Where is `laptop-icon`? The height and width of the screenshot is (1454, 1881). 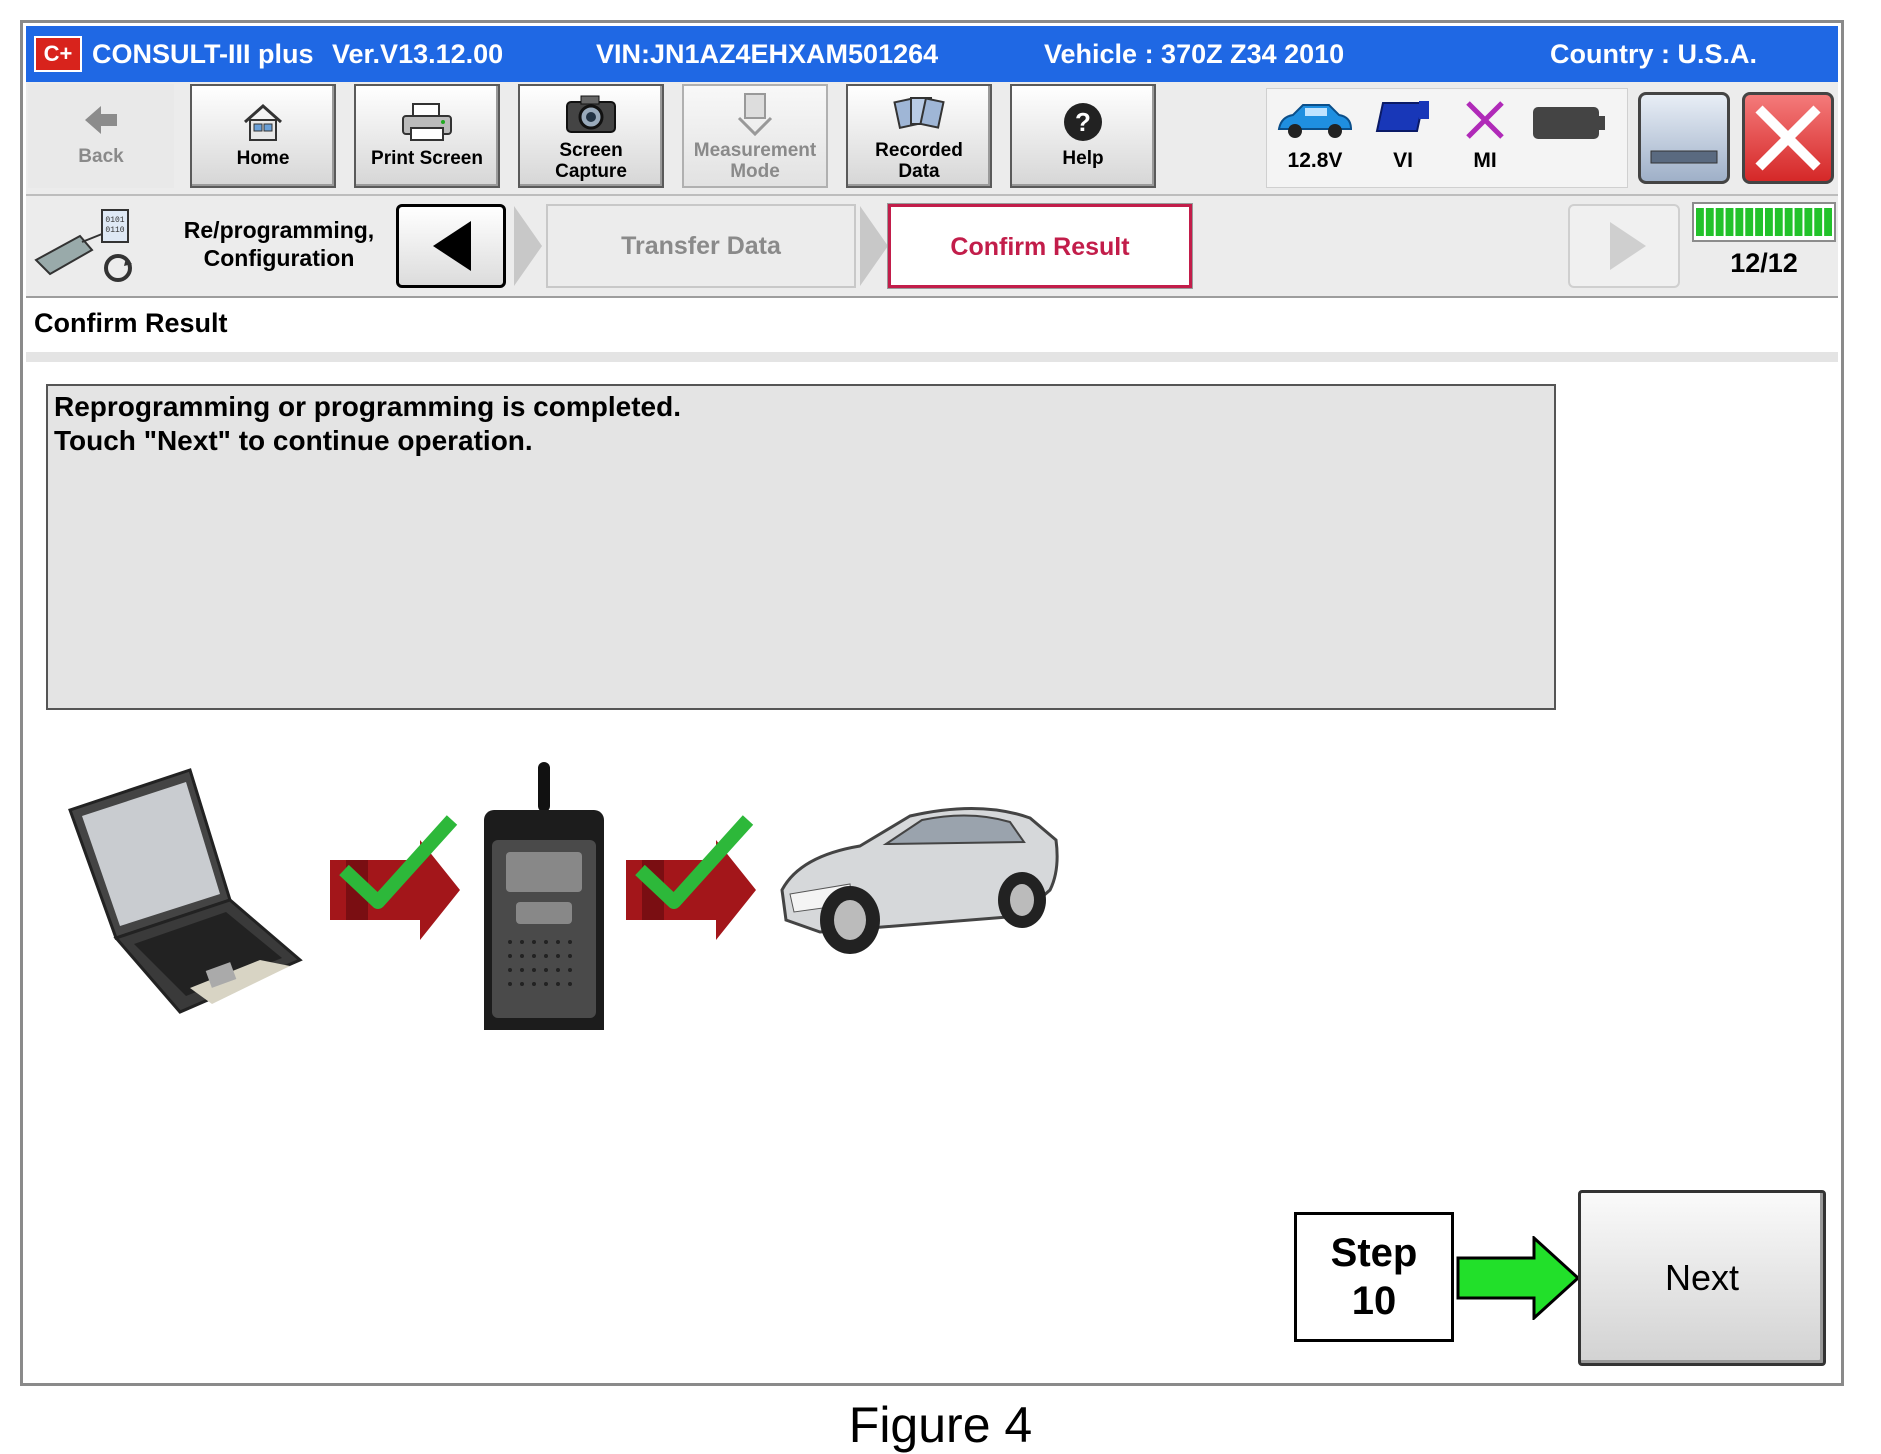
laptop-icon is located at coordinates (185, 891).